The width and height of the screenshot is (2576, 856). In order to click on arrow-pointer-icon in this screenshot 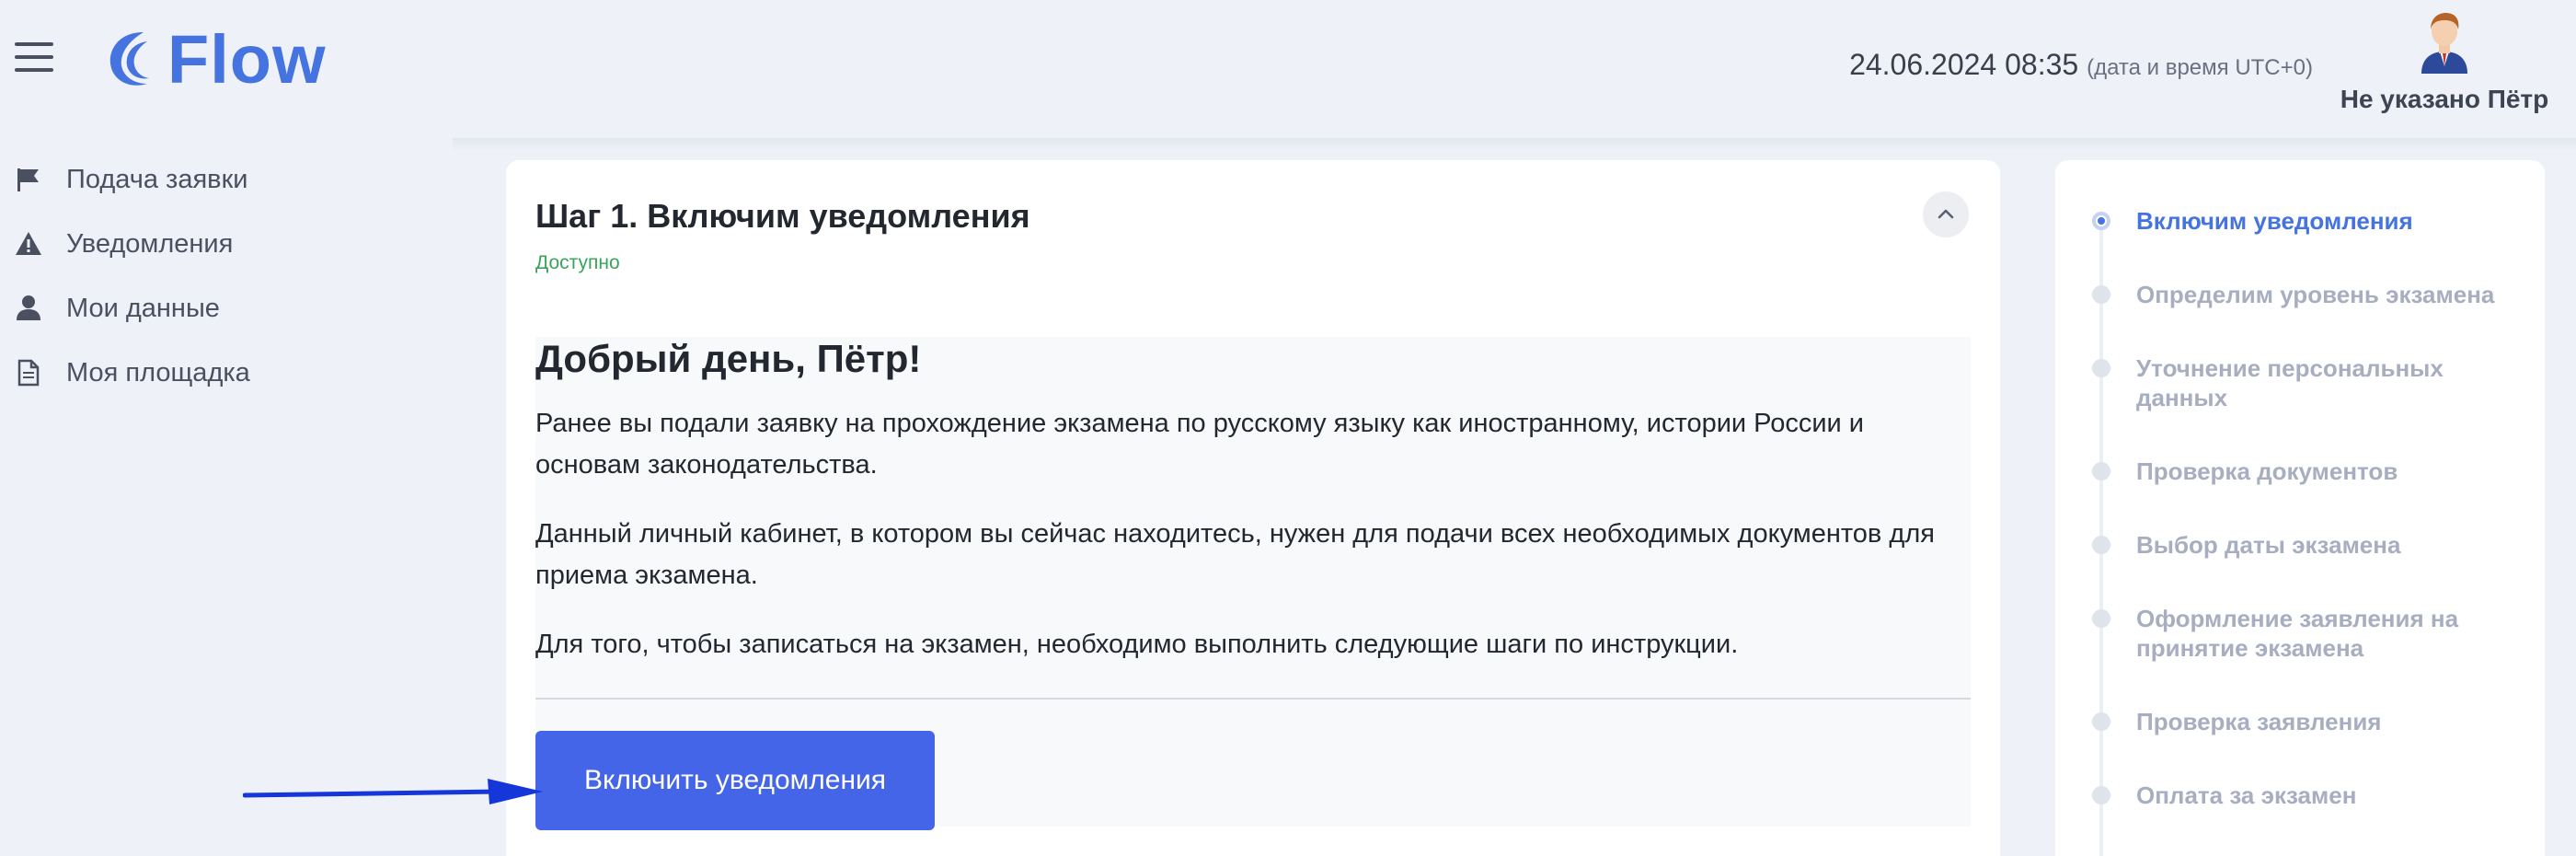, I will do `click(393, 791)`.